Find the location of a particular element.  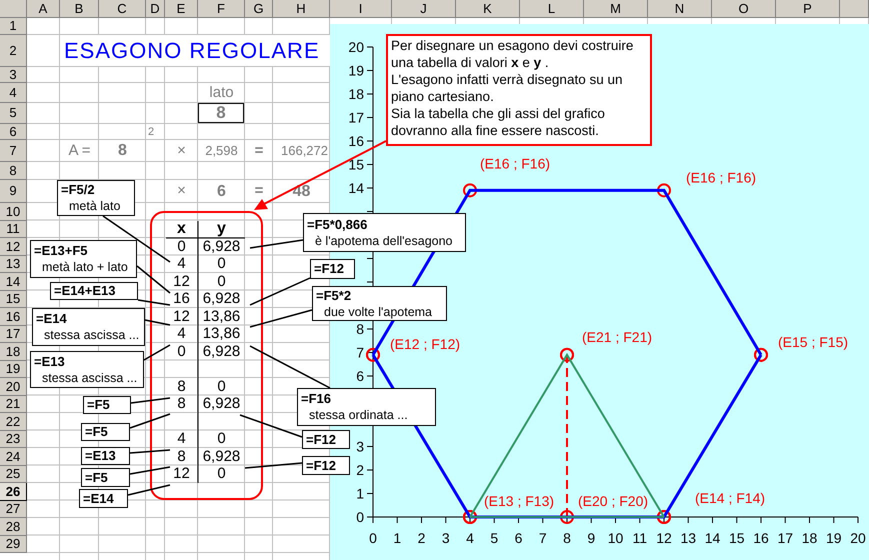

callout-formula: =E14+E13 is located at coordinates (85, 291).